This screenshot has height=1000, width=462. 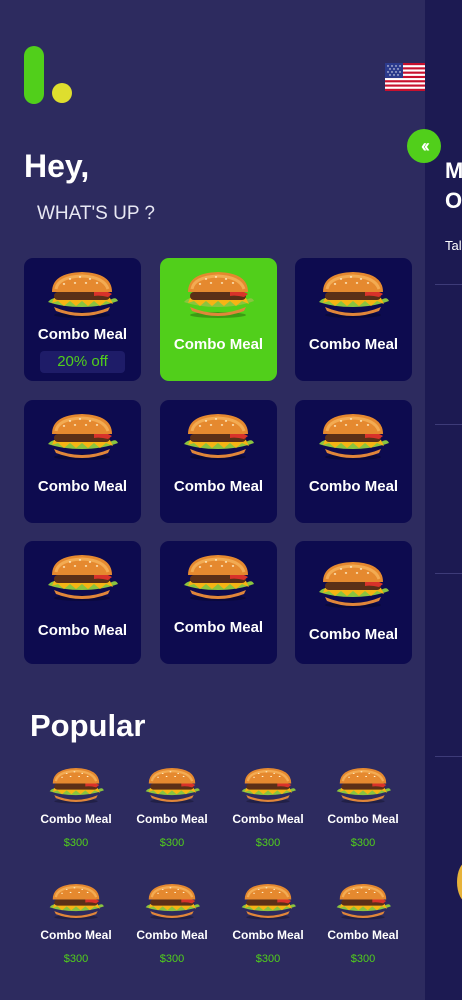 I want to click on category-tile-7: Combo Meal, so click(x=82, y=602).